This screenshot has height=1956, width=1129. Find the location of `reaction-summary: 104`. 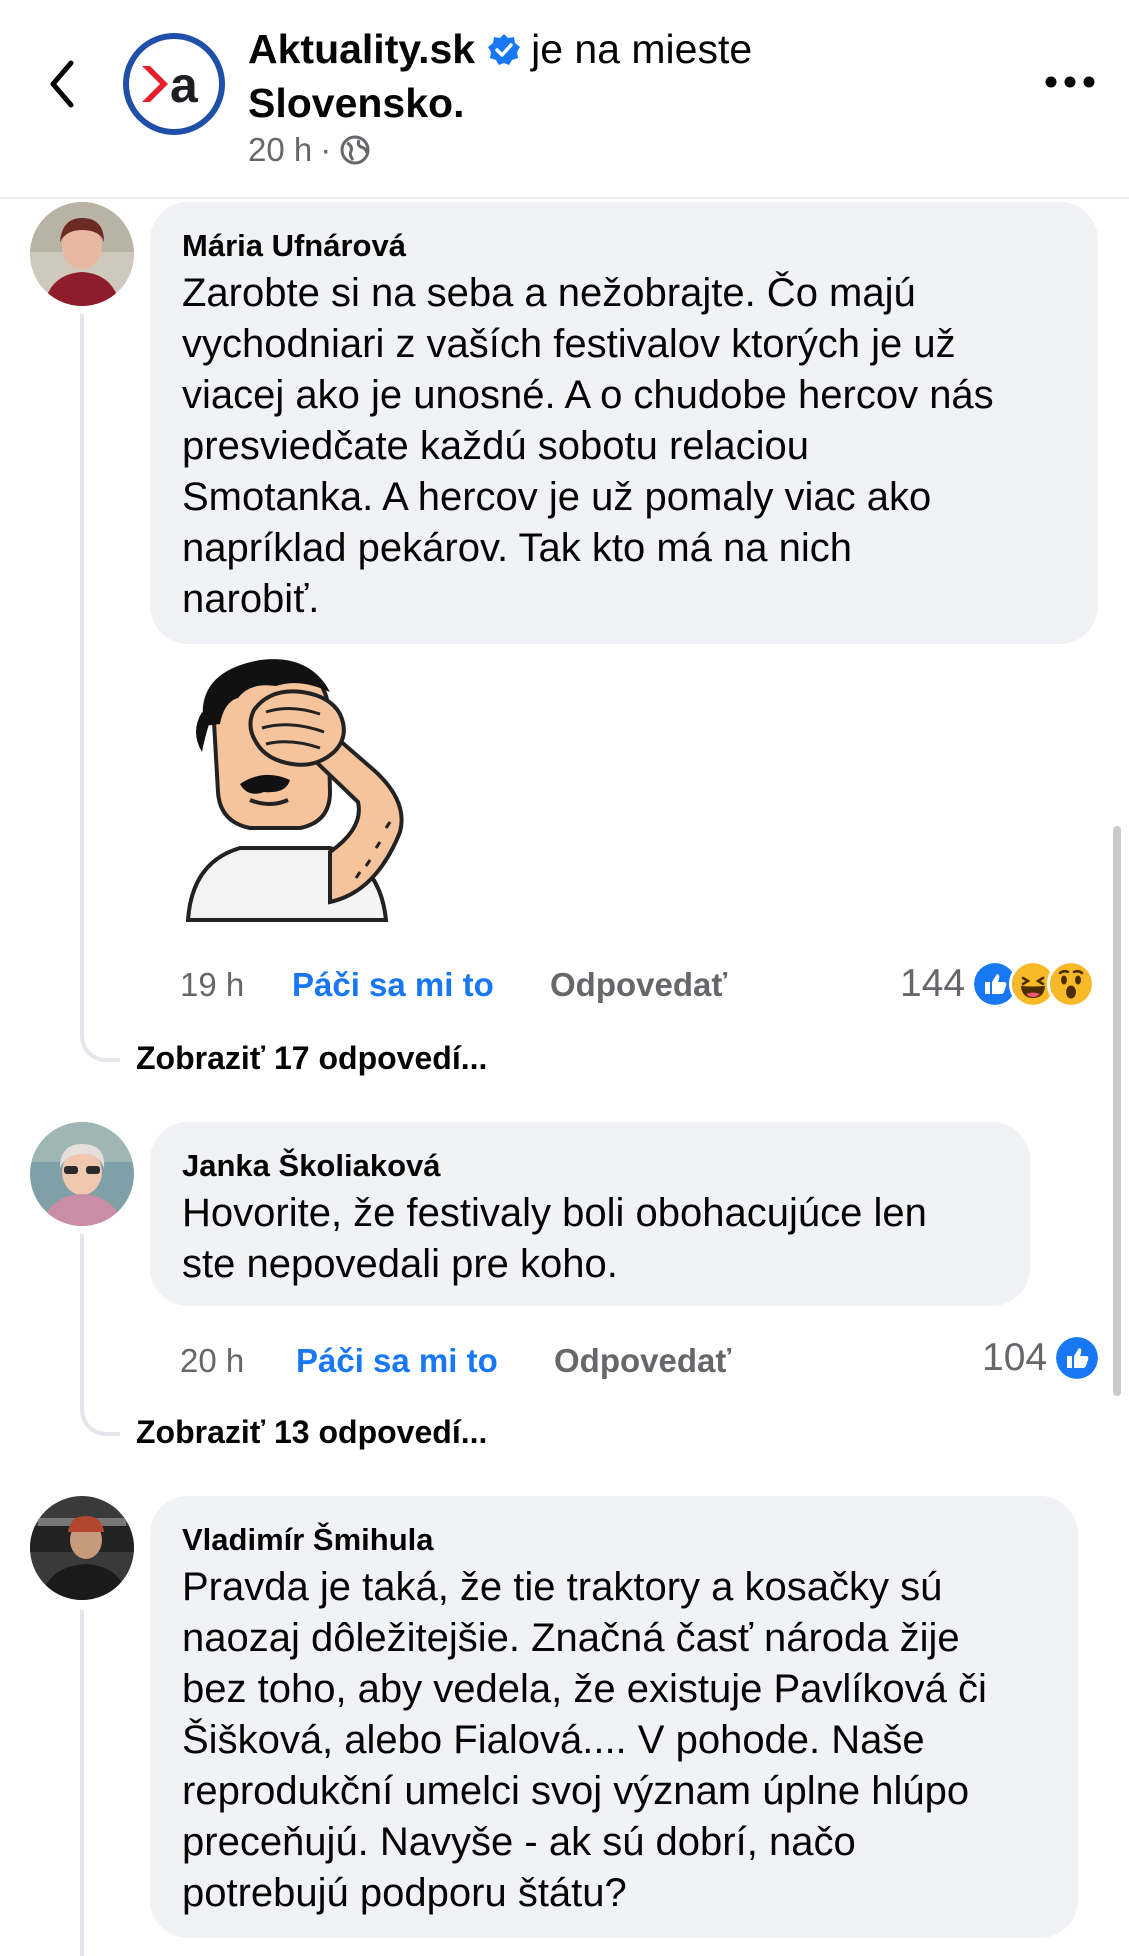

reaction-summary: 104 is located at coordinates (1042, 1358).